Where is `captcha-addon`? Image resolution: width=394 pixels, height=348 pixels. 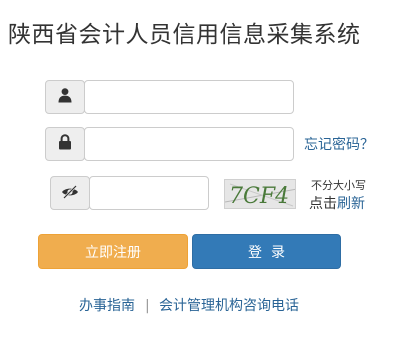
captcha-addon is located at coordinates (70, 193).